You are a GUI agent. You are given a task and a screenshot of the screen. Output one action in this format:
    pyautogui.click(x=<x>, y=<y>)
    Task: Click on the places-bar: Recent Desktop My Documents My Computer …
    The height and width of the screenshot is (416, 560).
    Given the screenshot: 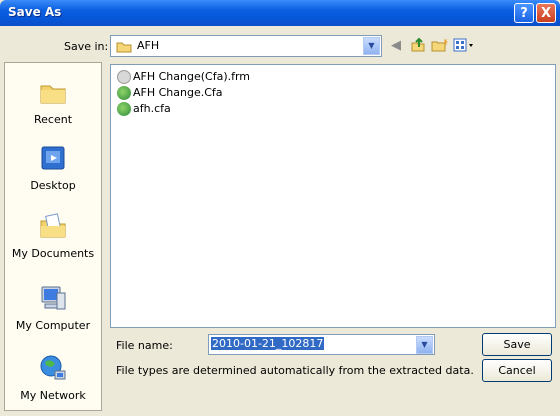 What is the action you would take?
    pyautogui.click(x=53, y=236)
    